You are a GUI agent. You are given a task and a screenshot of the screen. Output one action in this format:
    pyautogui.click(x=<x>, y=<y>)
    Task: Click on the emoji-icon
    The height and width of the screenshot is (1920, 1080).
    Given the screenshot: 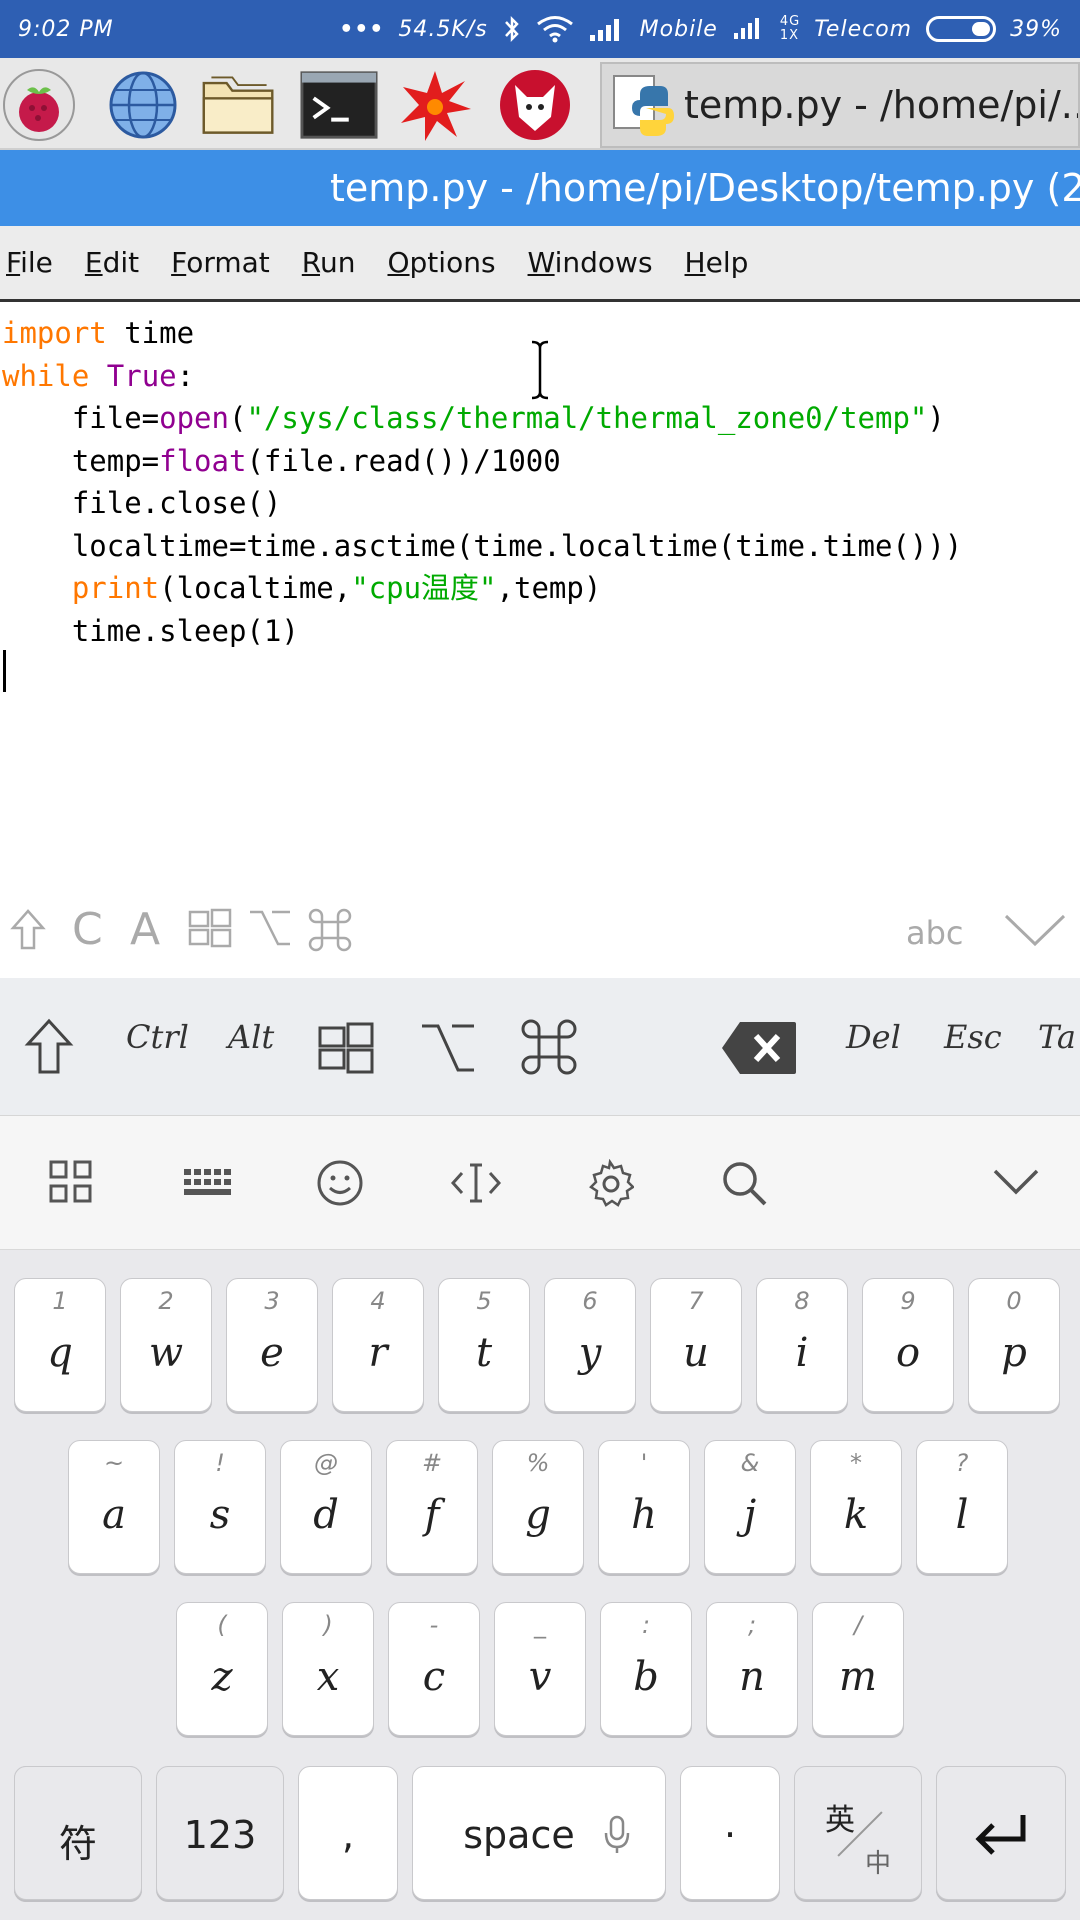 What is the action you would take?
    pyautogui.click(x=341, y=1184)
    